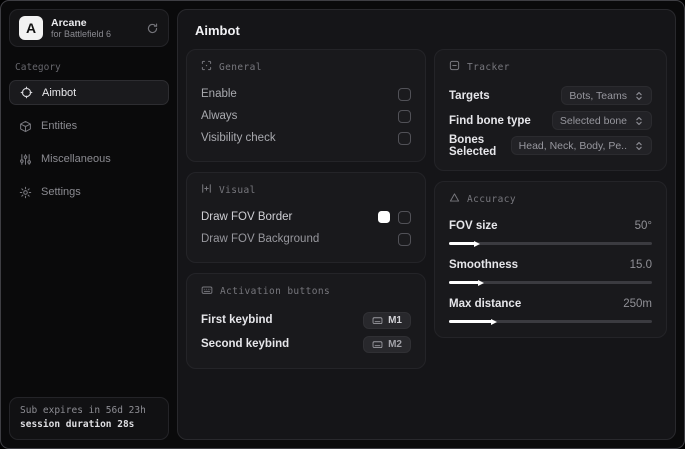 The width and height of the screenshot is (685, 449). What do you see at coordinates (394, 217) in the screenshot?
I see `fov-border-controls` at bounding box center [394, 217].